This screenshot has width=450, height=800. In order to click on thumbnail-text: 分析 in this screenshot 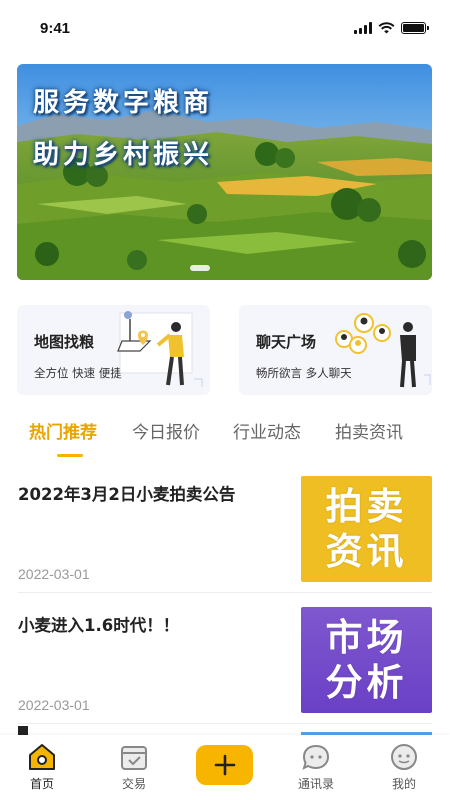, I will do `click(366, 682)`.